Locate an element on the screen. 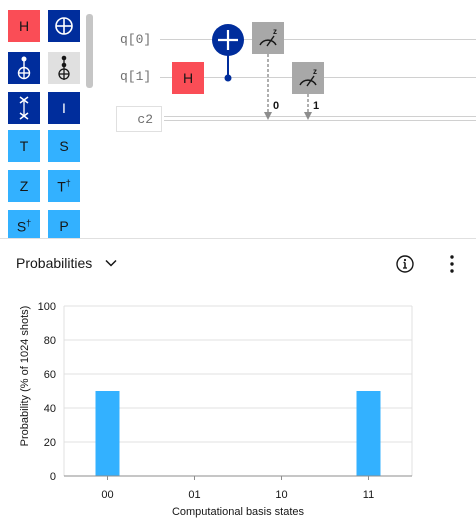 The height and width of the screenshot is (520, 476). x-tick-label: 00 is located at coordinates (107, 495).